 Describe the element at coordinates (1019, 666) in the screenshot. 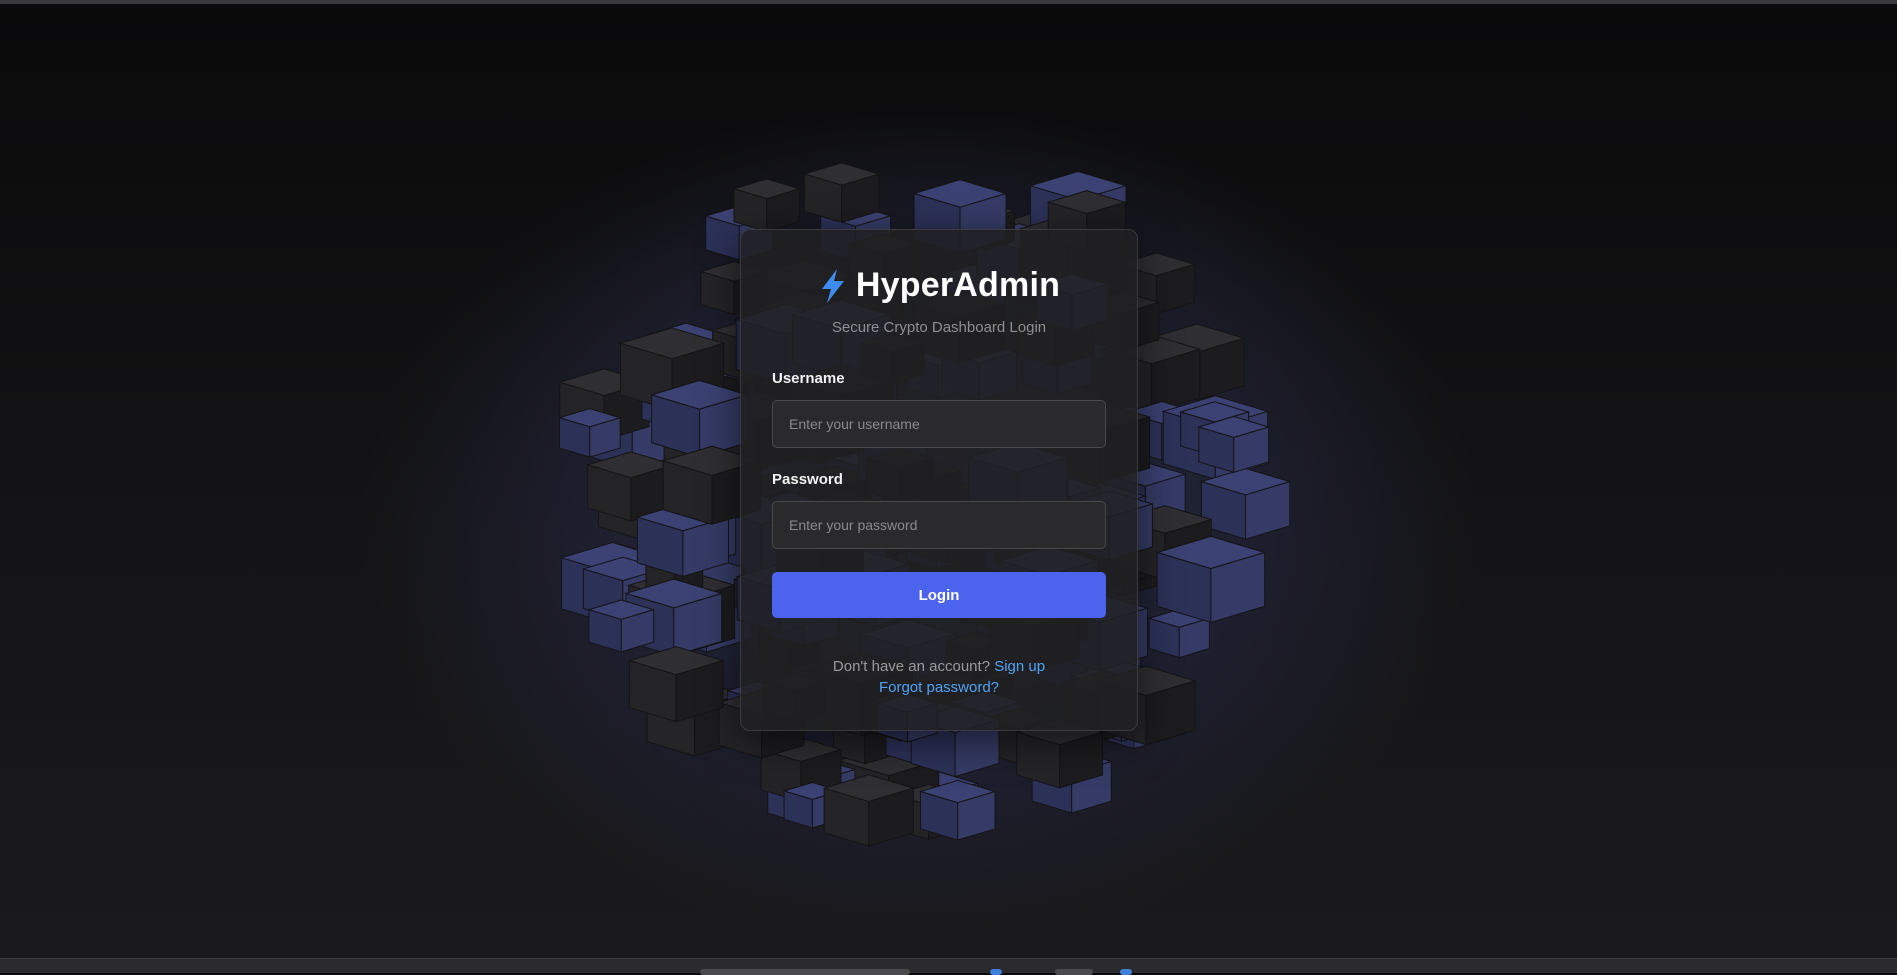

I see `signup-link: Sign up` at that location.